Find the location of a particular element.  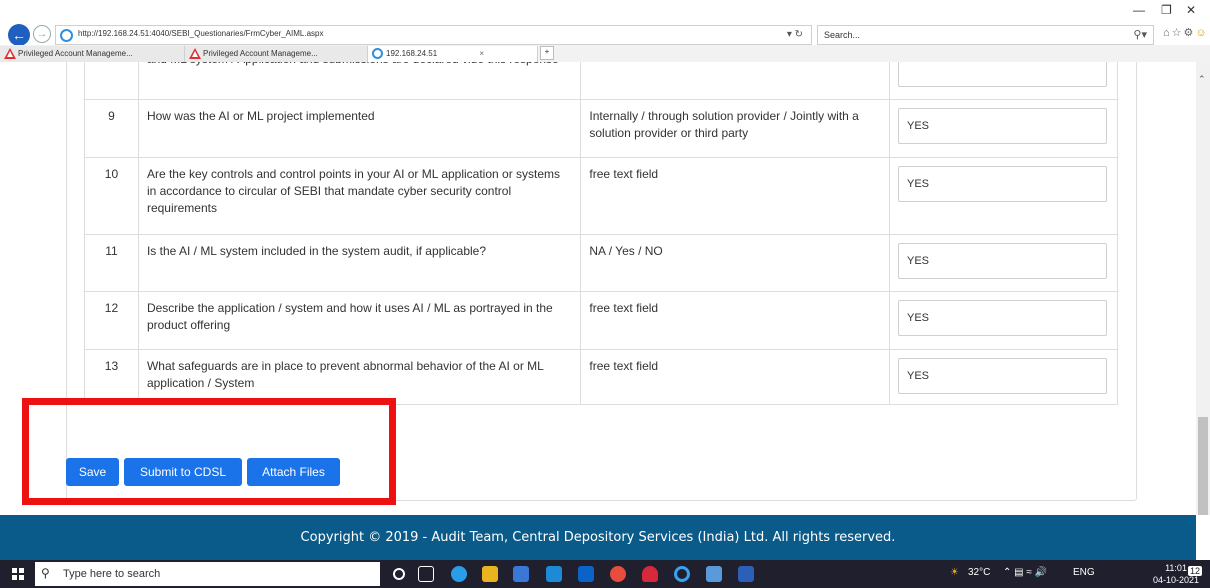

smiley-icon: ☺ is located at coordinates (1201, 33).